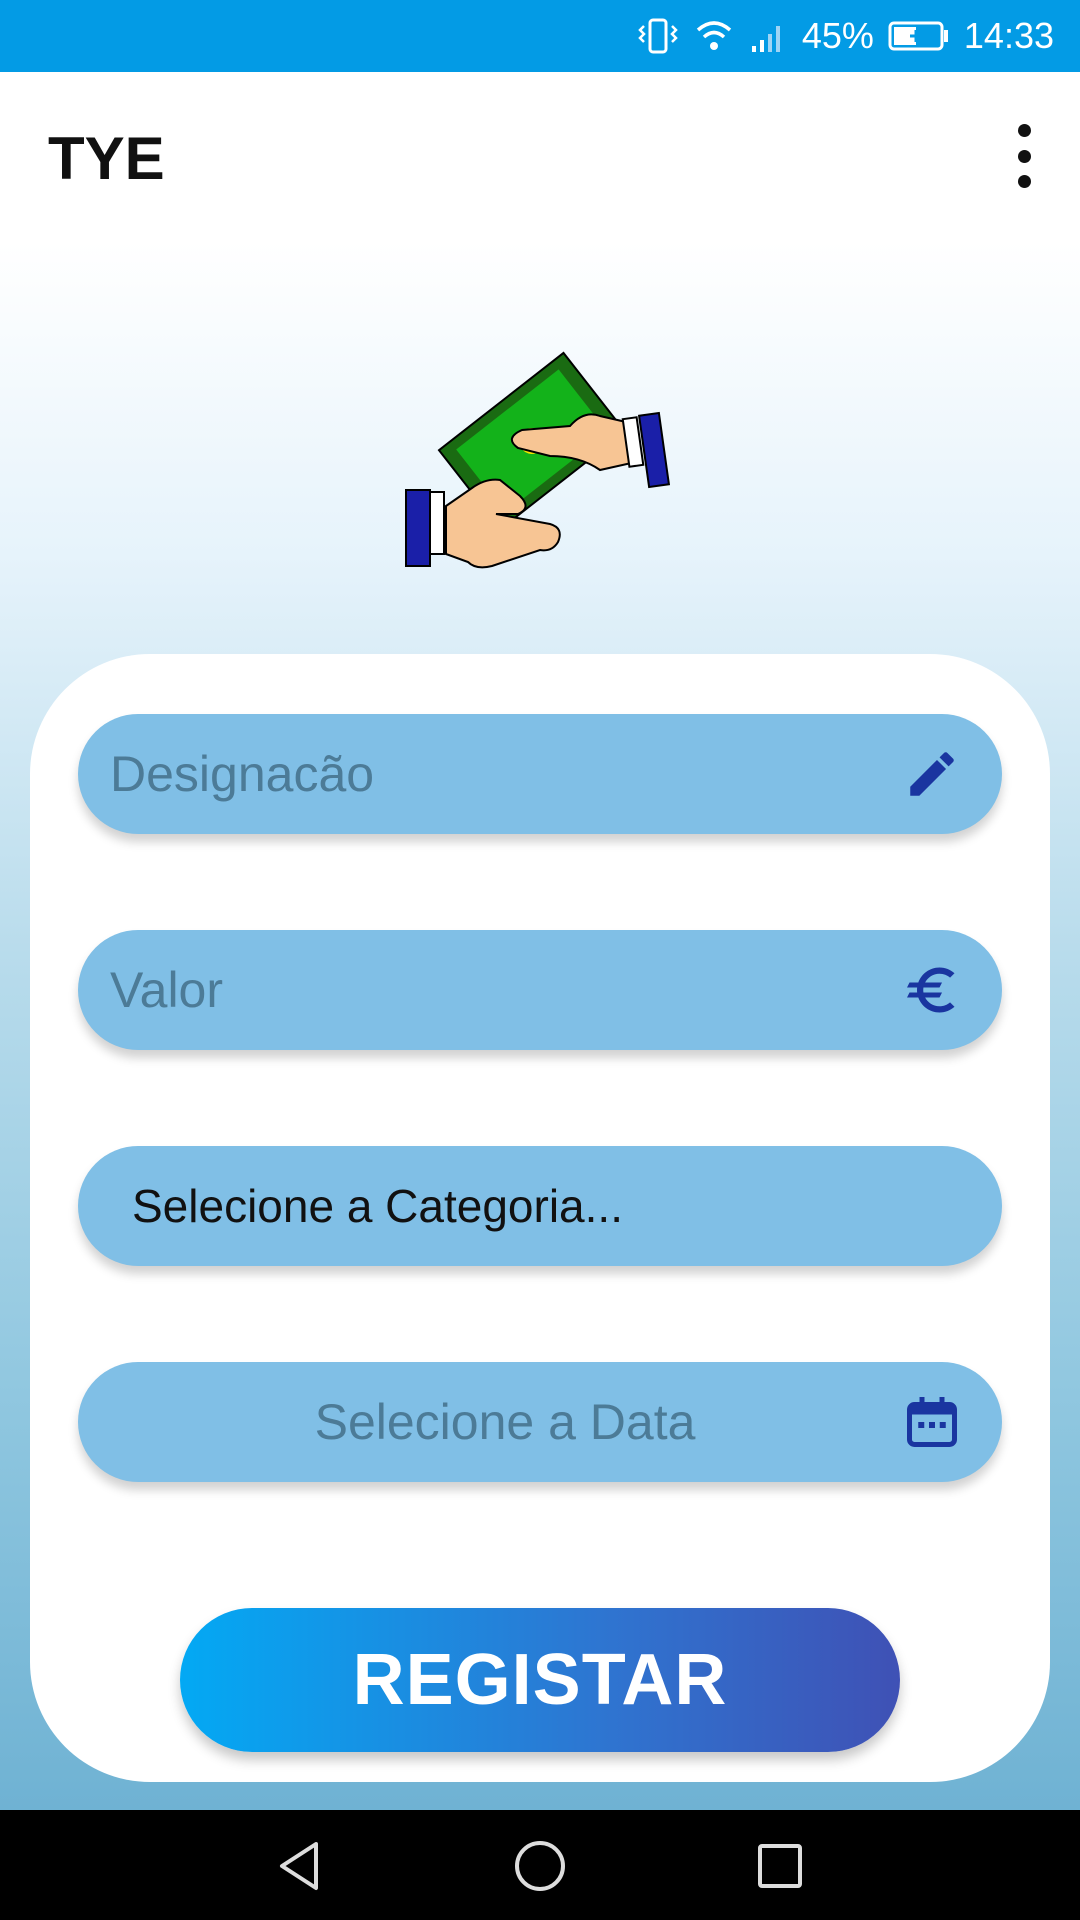 The image size is (1080, 1920). What do you see at coordinates (540, 990) in the screenshot?
I see `value-field: Valor` at bounding box center [540, 990].